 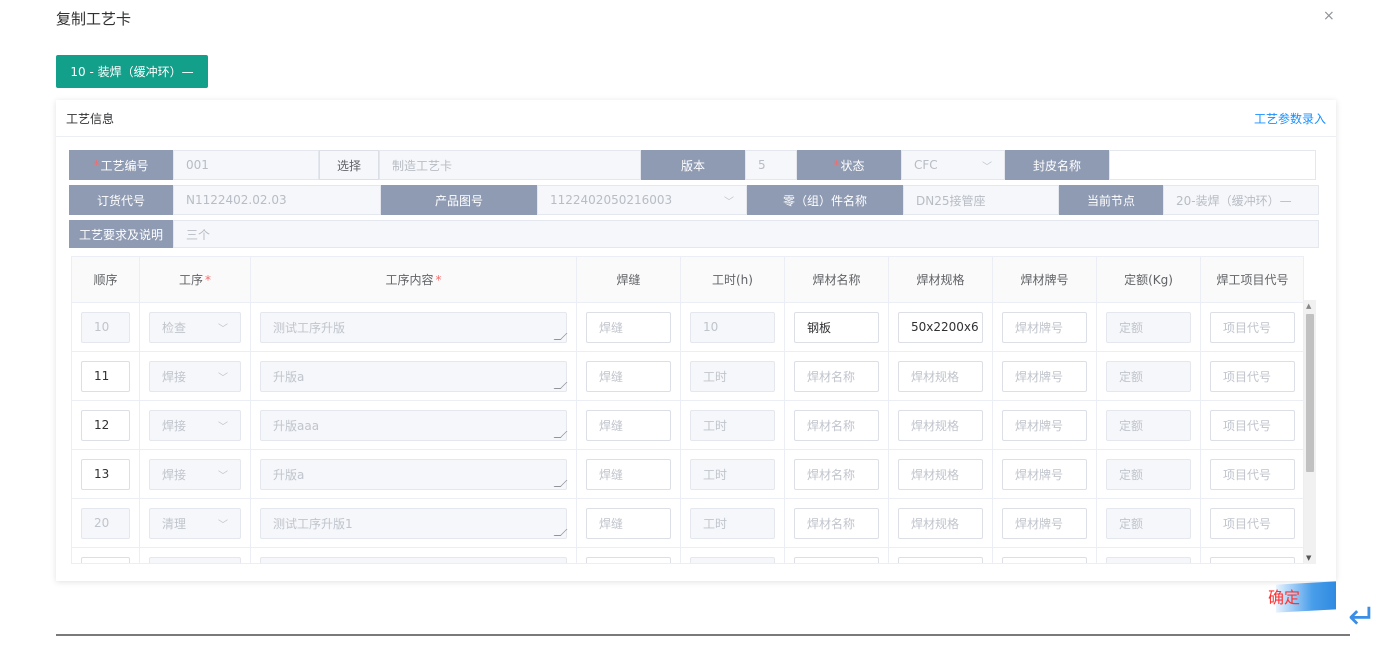 What do you see at coordinates (105, 327) in the screenshot?
I see `seq-input: 10` at bounding box center [105, 327].